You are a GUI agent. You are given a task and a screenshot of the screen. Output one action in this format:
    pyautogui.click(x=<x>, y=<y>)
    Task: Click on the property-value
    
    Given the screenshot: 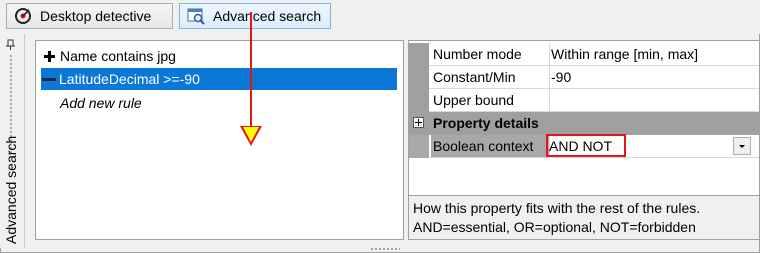 What is the action you would take?
    pyautogui.click(x=654, y=100)
    